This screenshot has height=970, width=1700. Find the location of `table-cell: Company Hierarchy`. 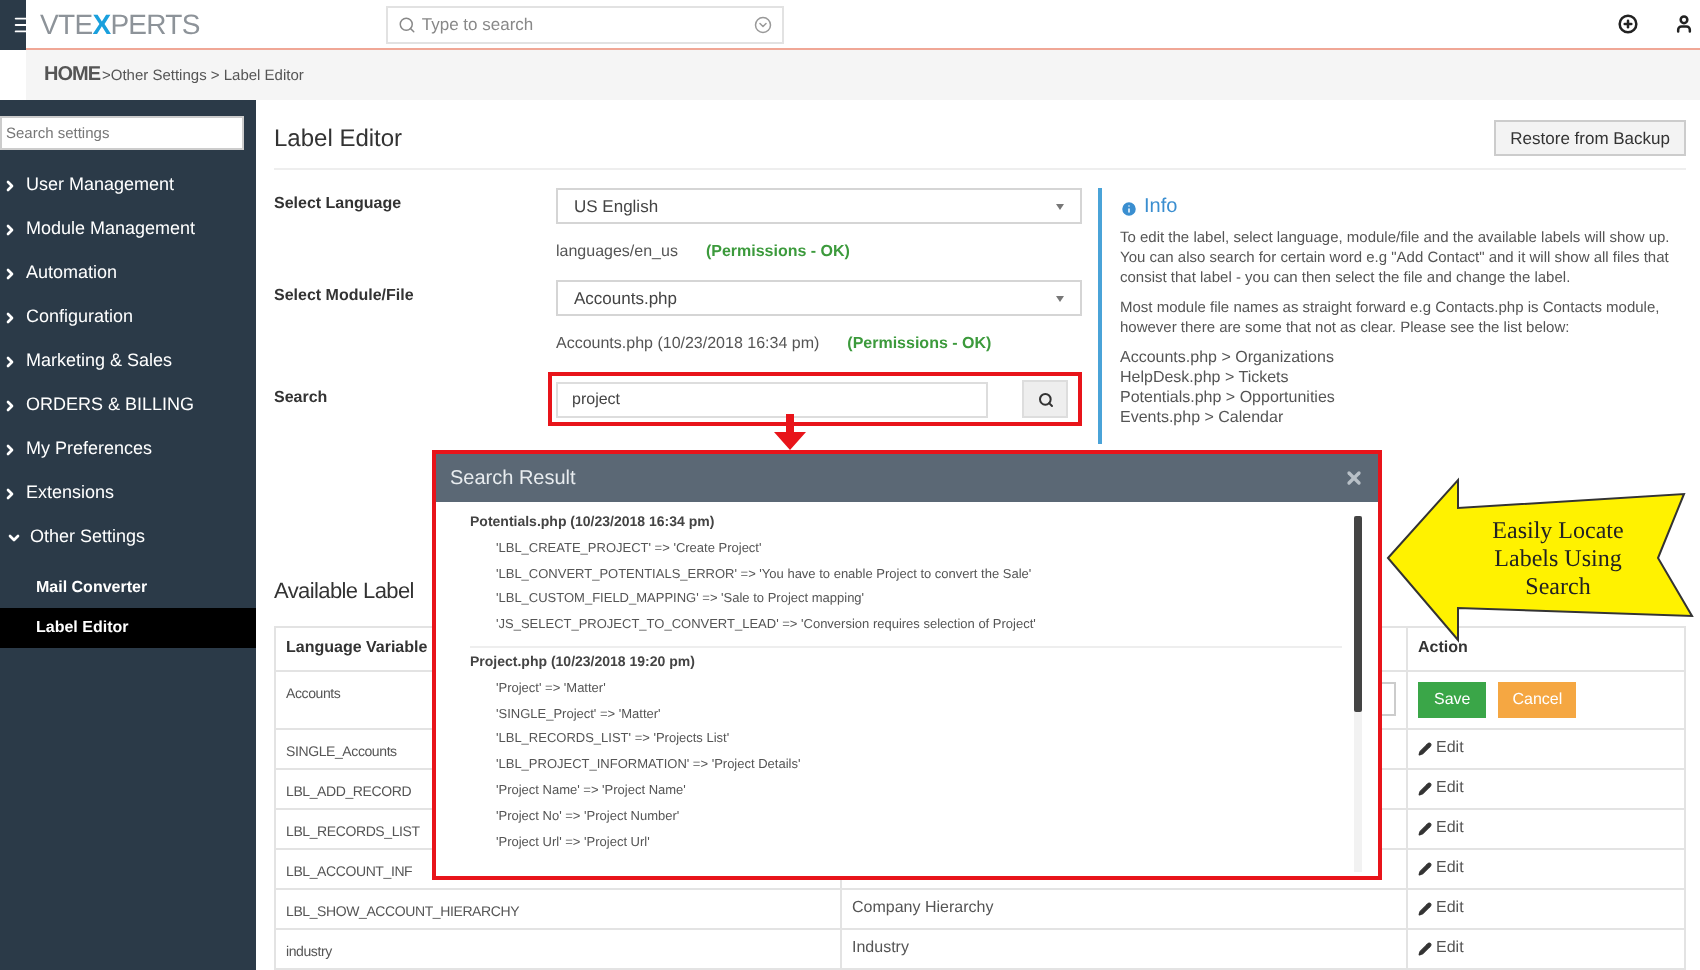

table-cell: Company Hierarchy is located at coordinates (923, 908).